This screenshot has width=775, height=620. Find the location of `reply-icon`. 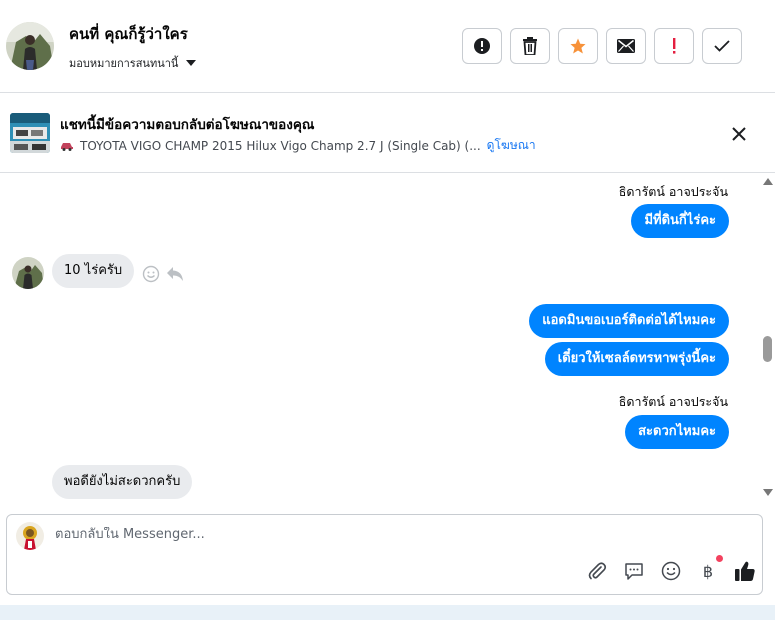

reply-icon is located at coordinates (175, 274).